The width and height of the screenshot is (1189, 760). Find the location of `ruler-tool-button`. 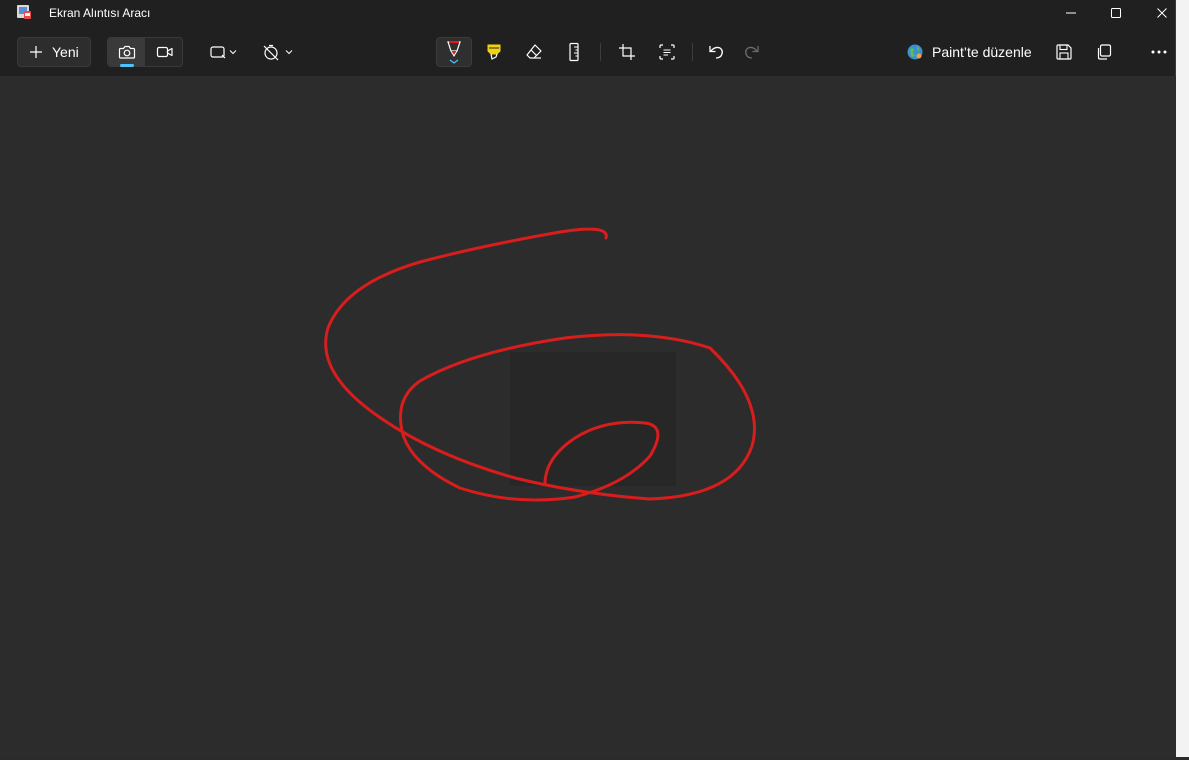

ruler-tool-button is located at coordinates (574, 52).